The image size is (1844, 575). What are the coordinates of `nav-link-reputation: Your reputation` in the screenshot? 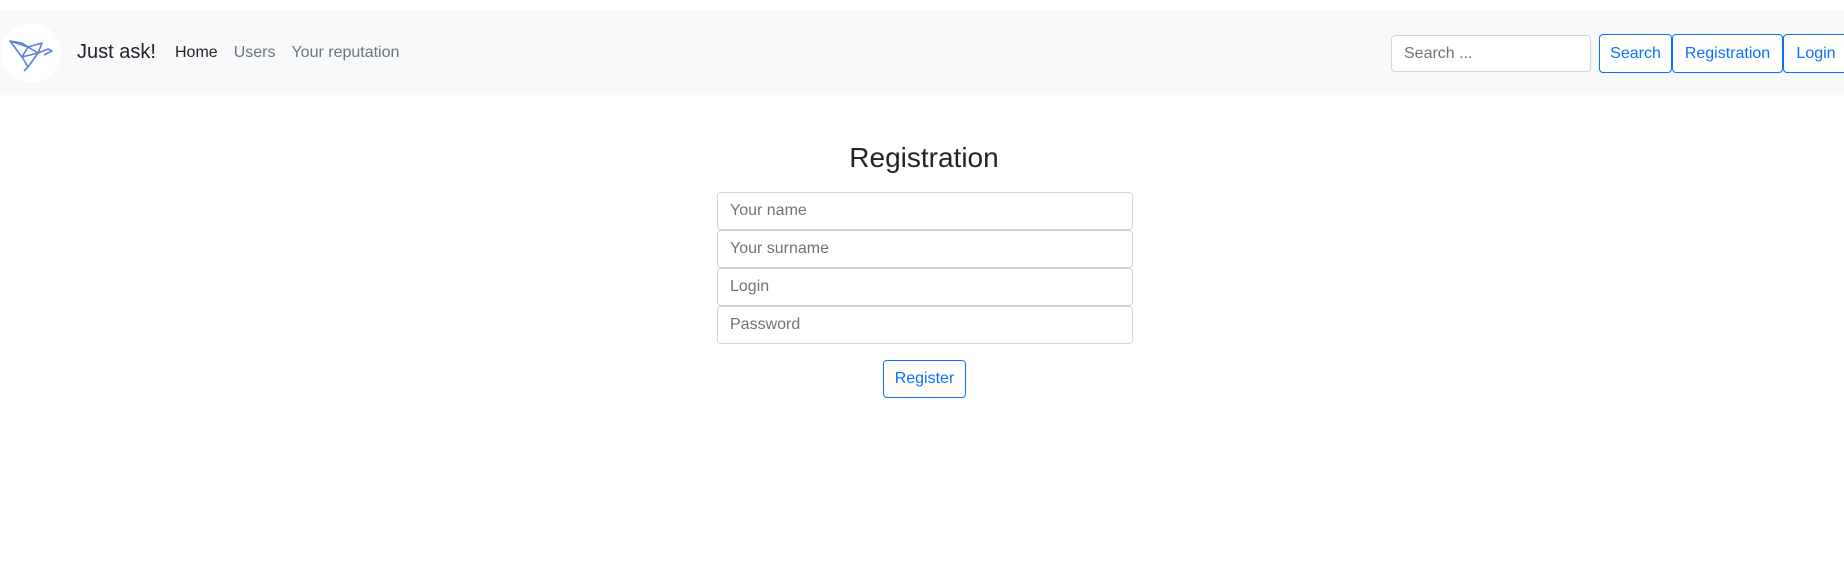 It's located at (345, 53).